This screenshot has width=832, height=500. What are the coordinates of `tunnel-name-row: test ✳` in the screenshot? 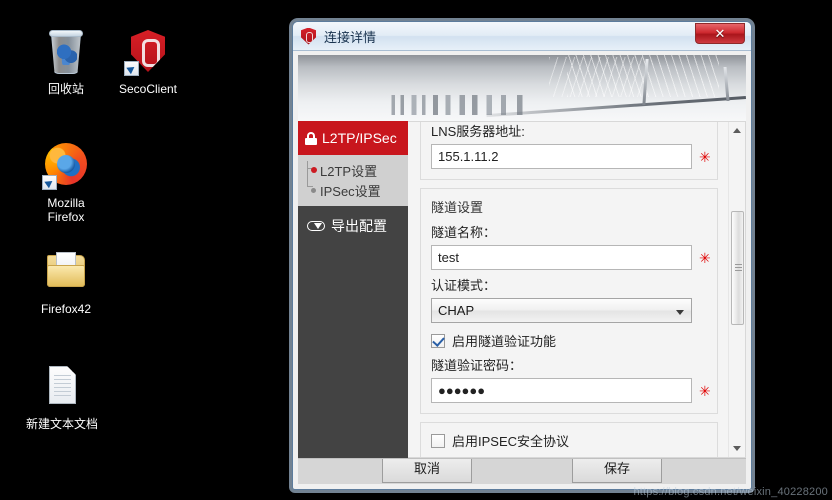 It's located at (571, 257).